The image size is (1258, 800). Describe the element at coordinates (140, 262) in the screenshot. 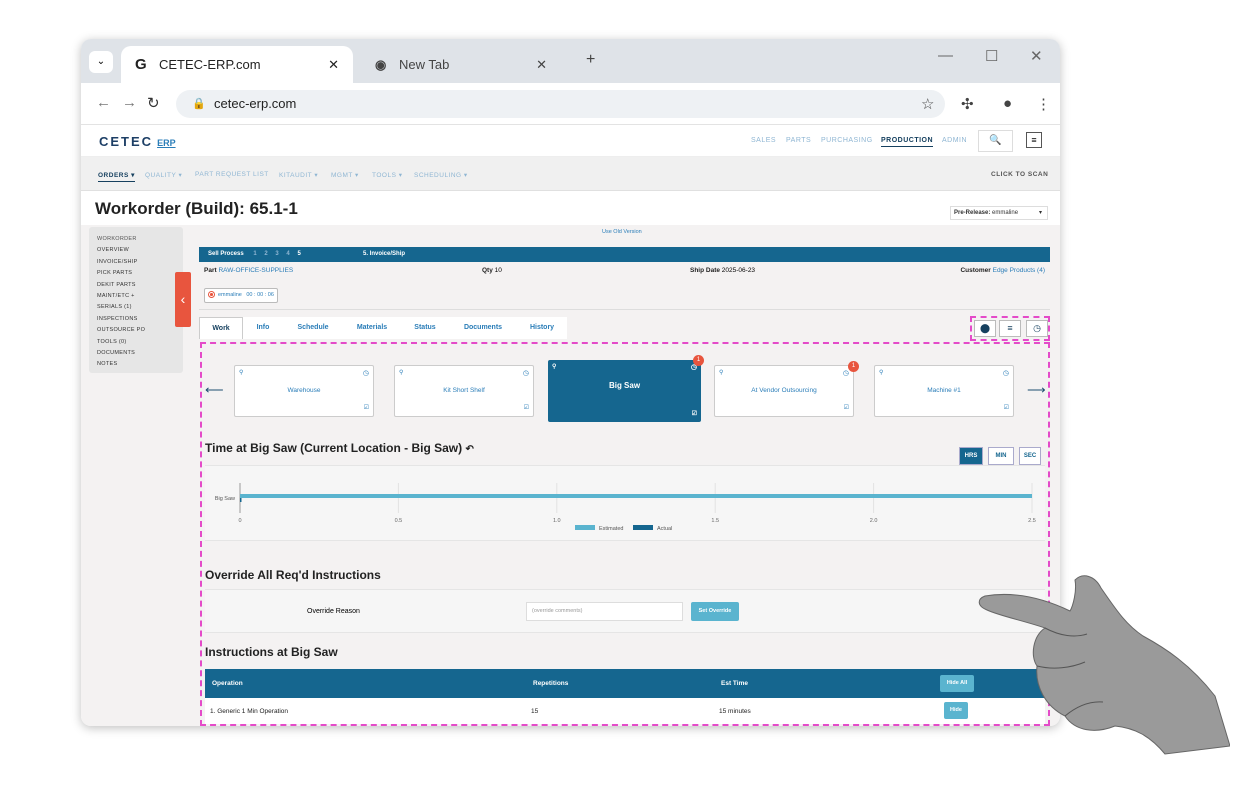

I see `sidebar-item-invoice-ship: INVOICE/SHIP` at that location.